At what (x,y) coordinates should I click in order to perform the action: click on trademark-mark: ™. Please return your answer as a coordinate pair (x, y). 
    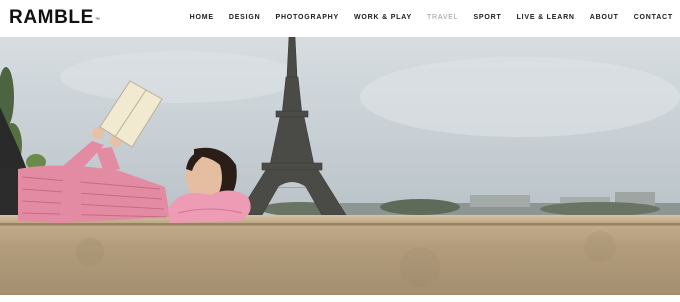
    Looking at the image, I should click on (97, 20).